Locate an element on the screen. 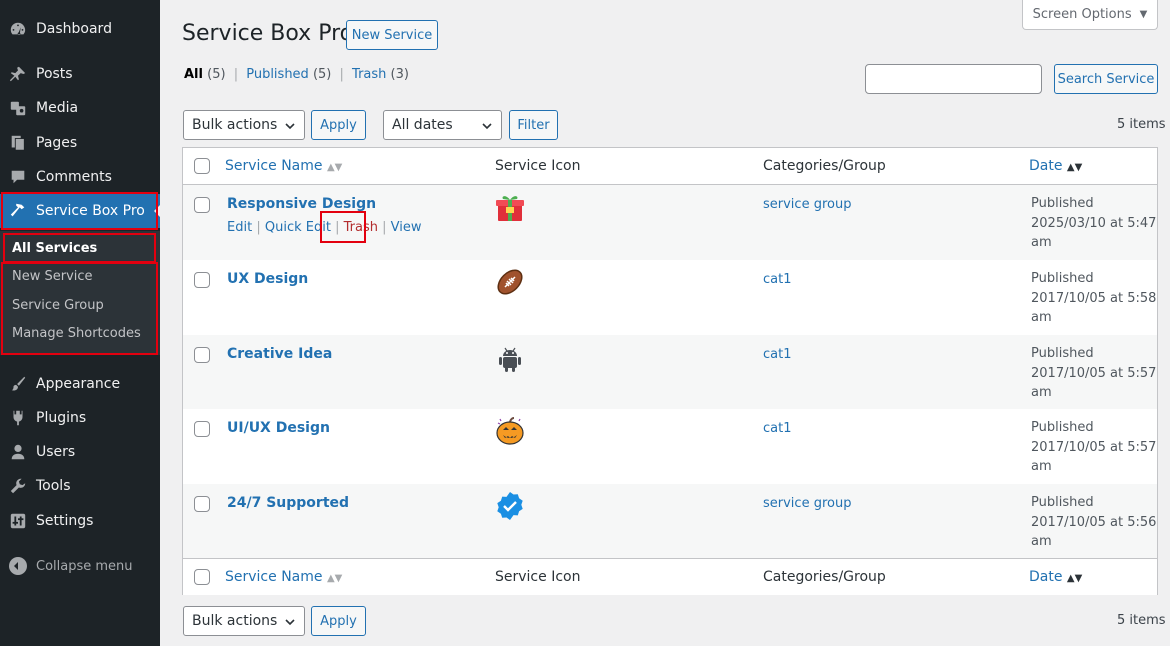 This screenshot has height=646, width=1170. wrench-icon is located at coordinates (18, 486).